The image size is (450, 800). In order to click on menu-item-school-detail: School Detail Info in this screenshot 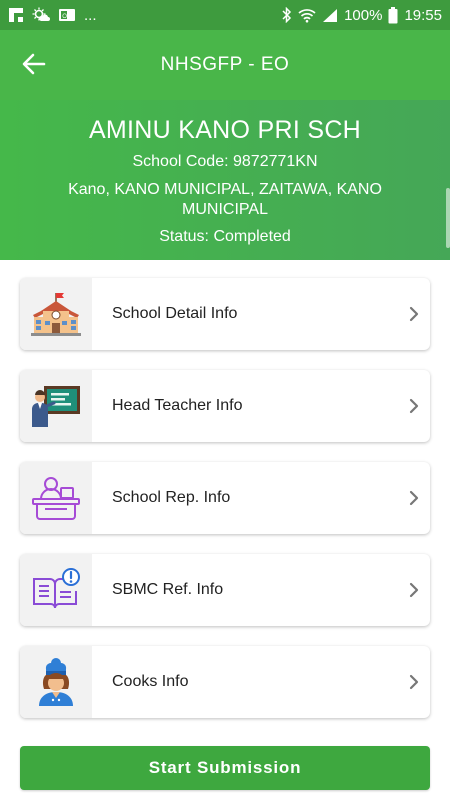, I will do `click(225, 314)`.